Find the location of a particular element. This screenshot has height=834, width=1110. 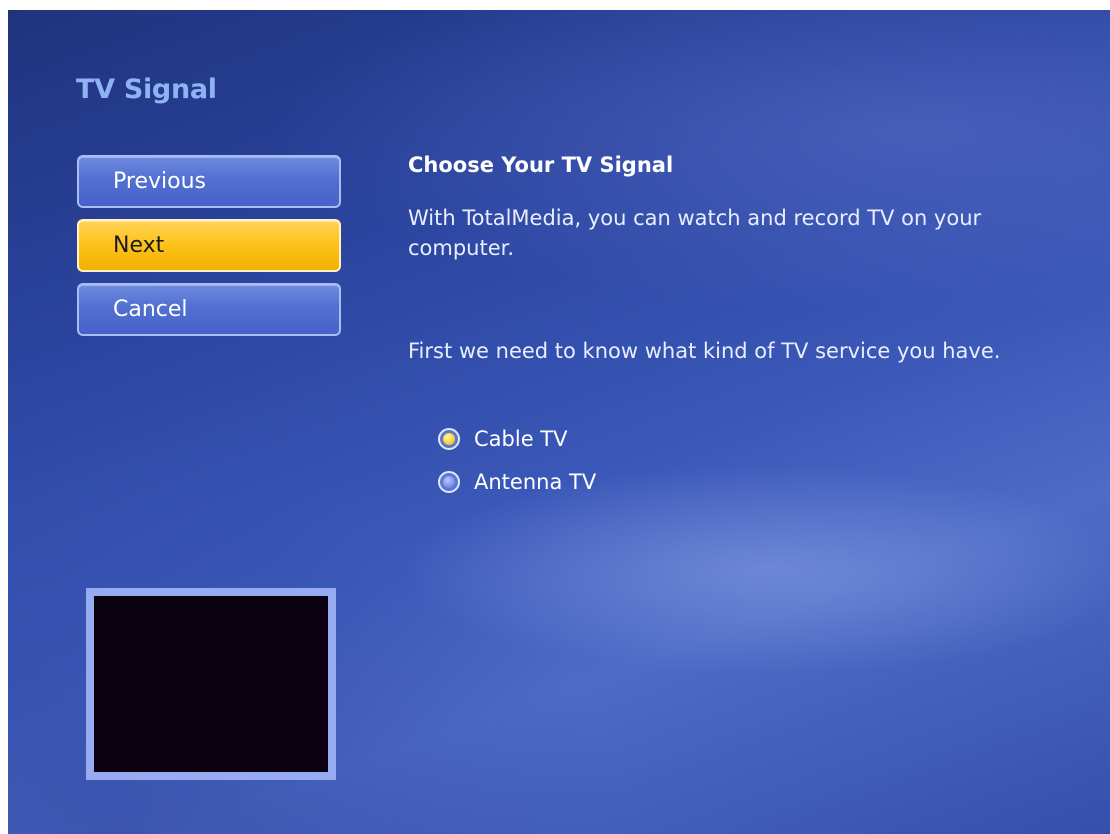

cancel-button: Cancel is located at coordinates (209, 309).